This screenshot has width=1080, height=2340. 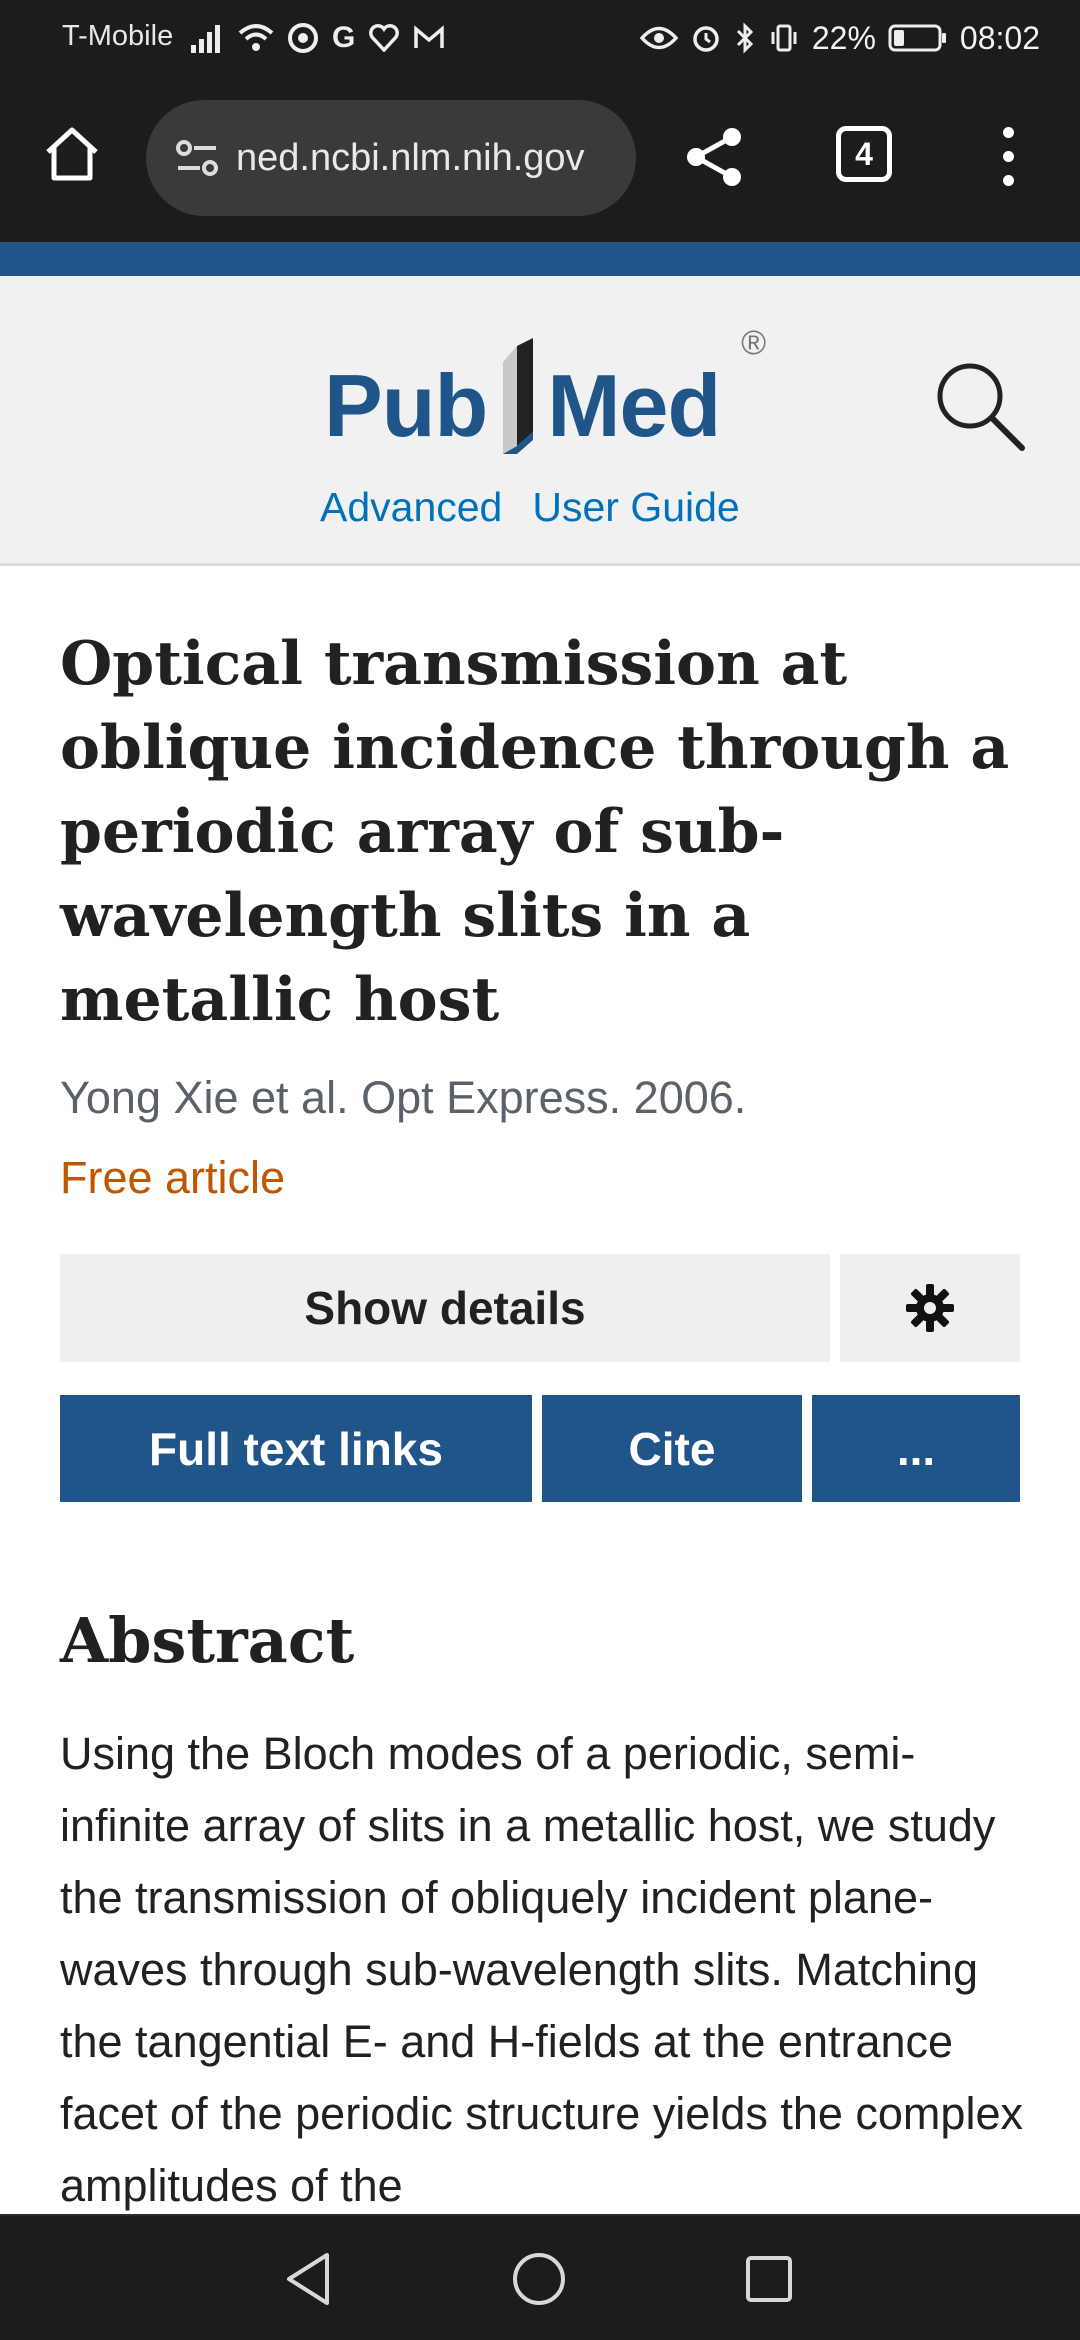 I want to click on show-details-button: Show details, so click(x=445, y=1308).